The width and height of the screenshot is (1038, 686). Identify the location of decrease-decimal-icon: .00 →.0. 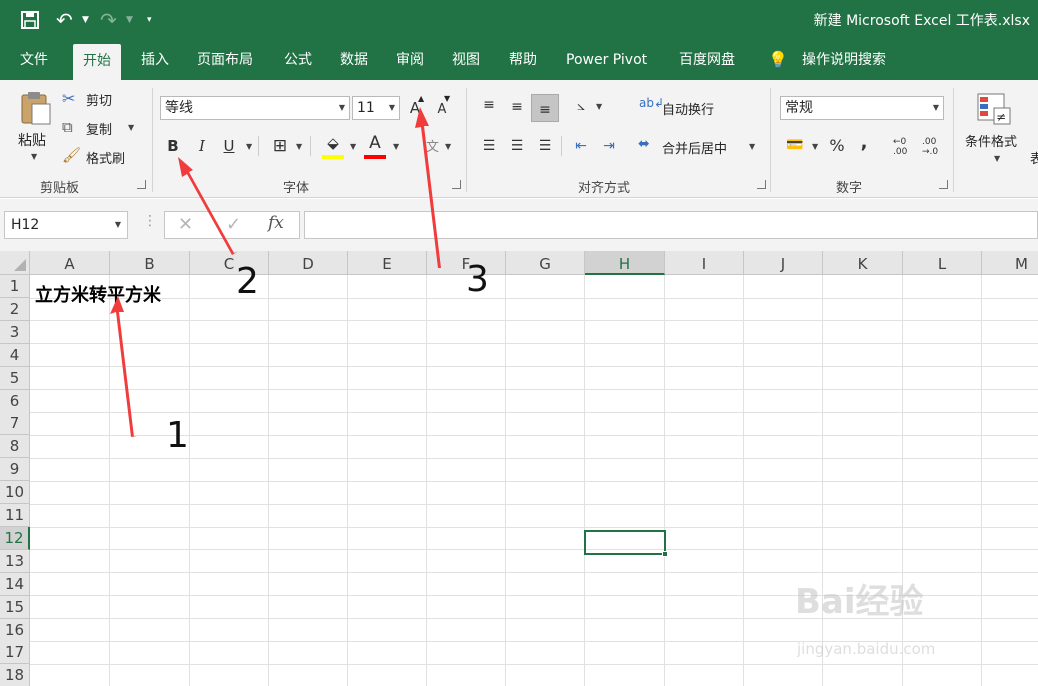
(930, 147).